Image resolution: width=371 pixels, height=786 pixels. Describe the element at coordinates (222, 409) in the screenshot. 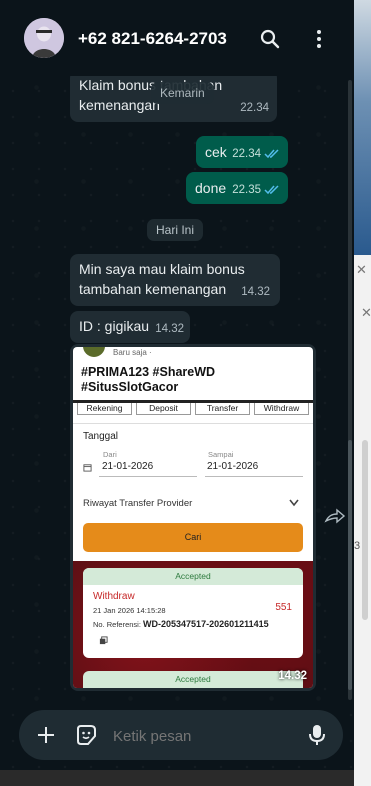

I see `tab-transfer: Transfer` at that location.